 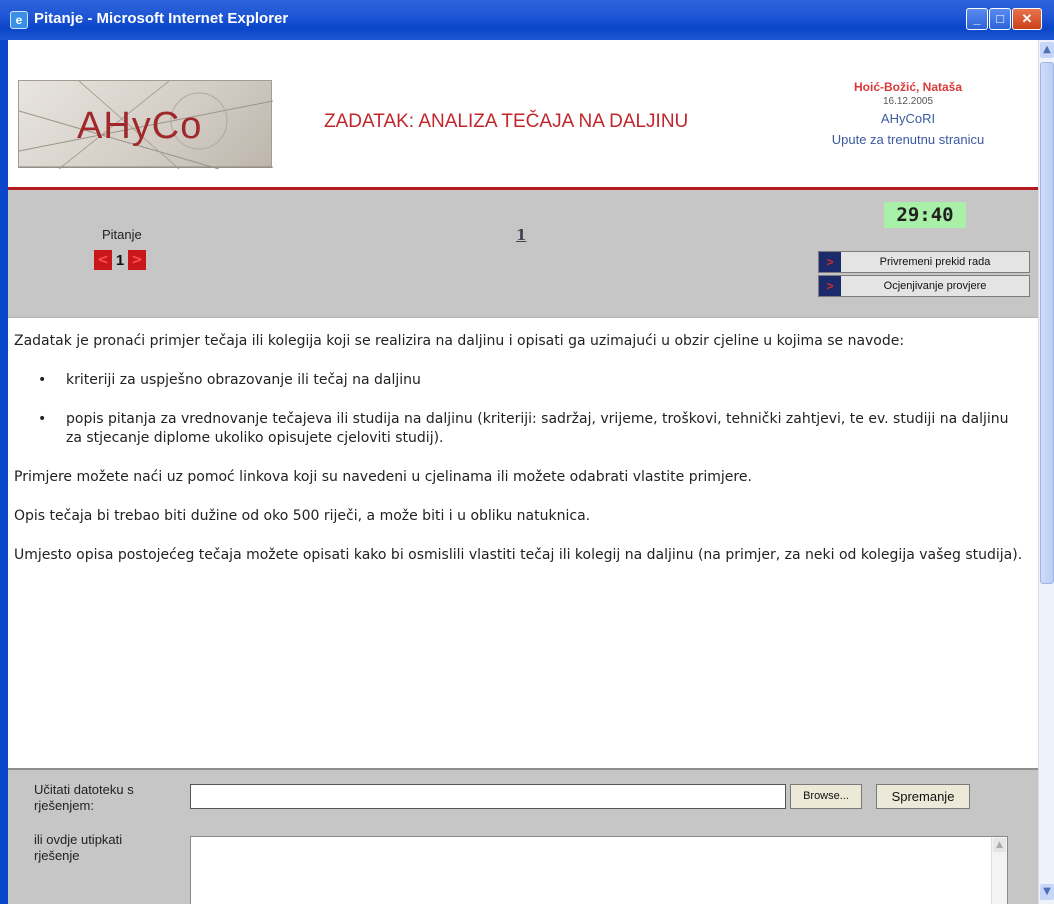 I want to click on countdown-timer: 29:40, so click(x=925, y=215).